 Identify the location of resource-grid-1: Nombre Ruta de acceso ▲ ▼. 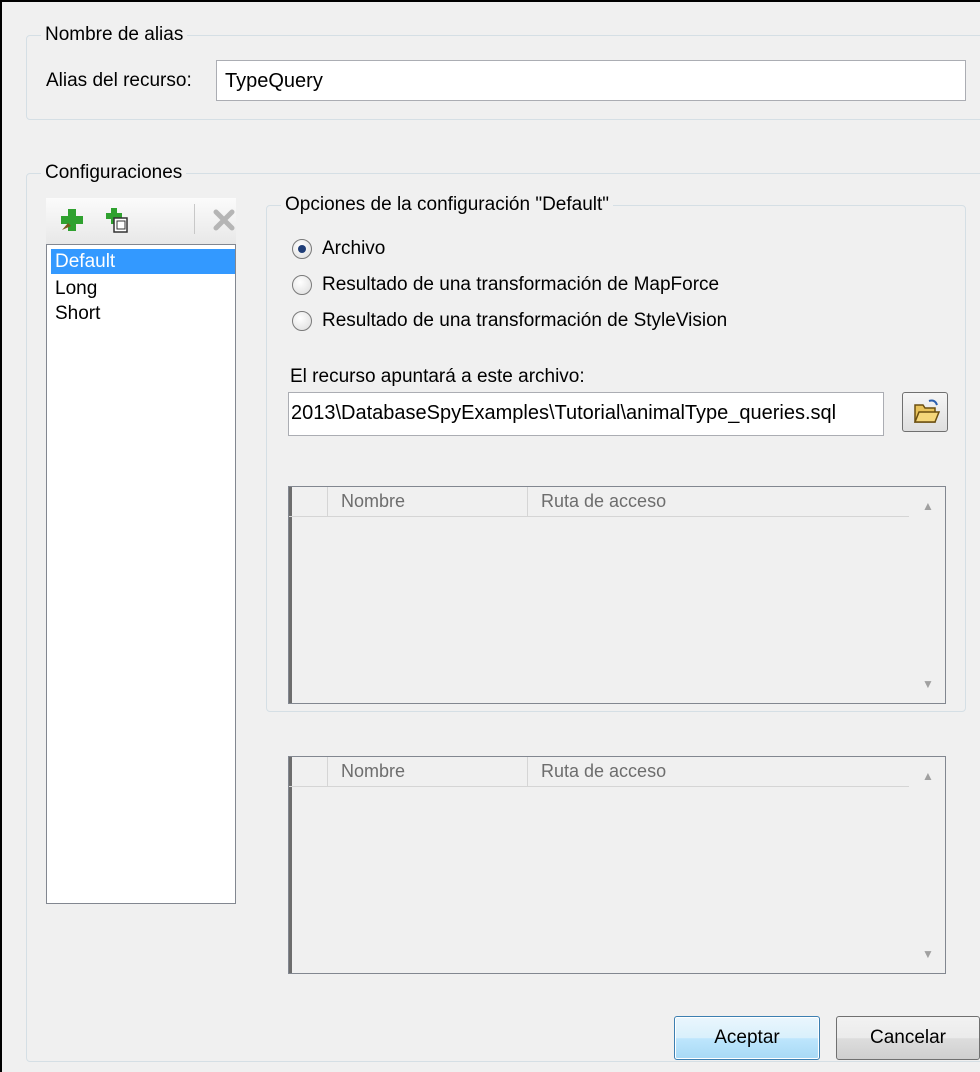
(617, 595).